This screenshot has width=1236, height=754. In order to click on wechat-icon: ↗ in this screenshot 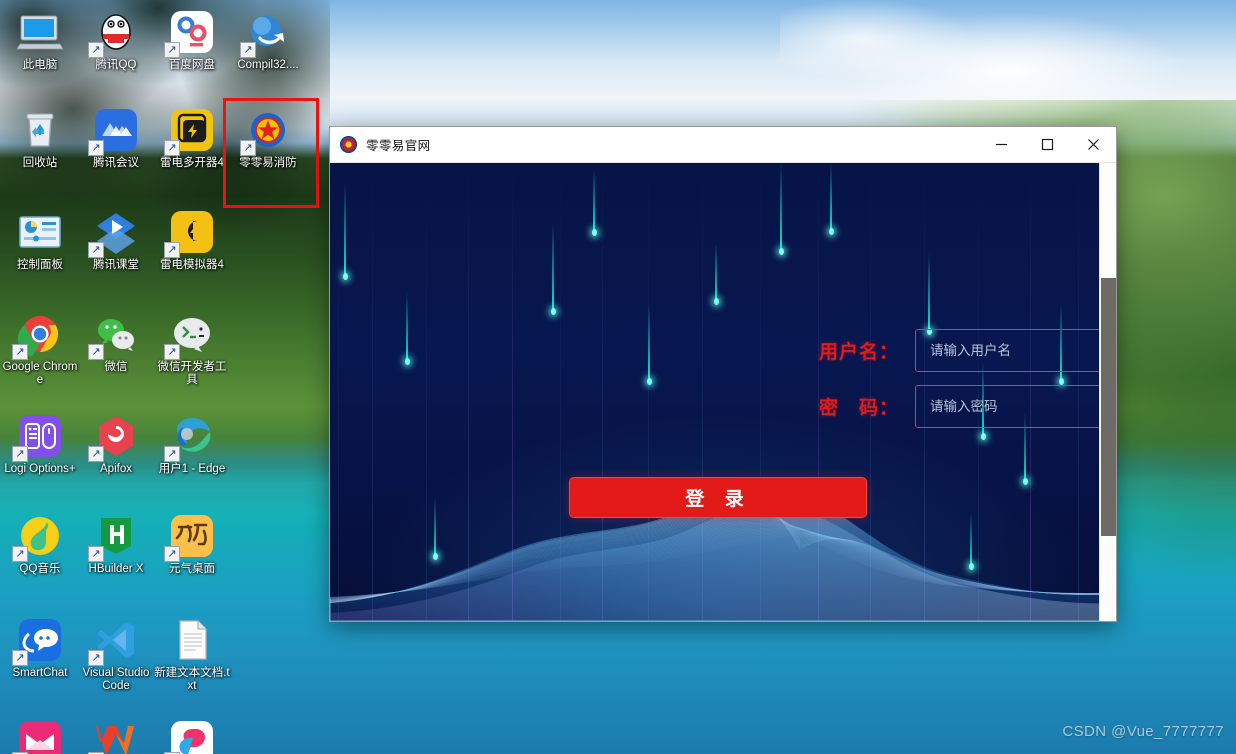, I will do `click(114, 335)`.